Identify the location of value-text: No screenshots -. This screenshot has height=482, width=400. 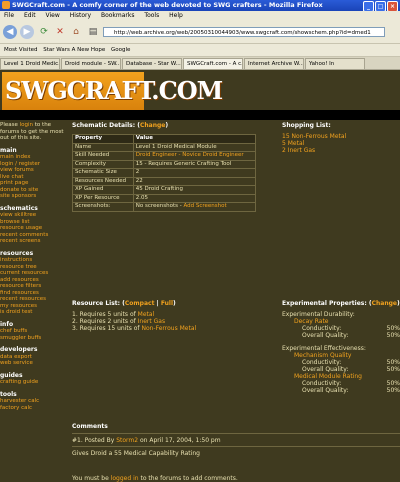
(158, 206).